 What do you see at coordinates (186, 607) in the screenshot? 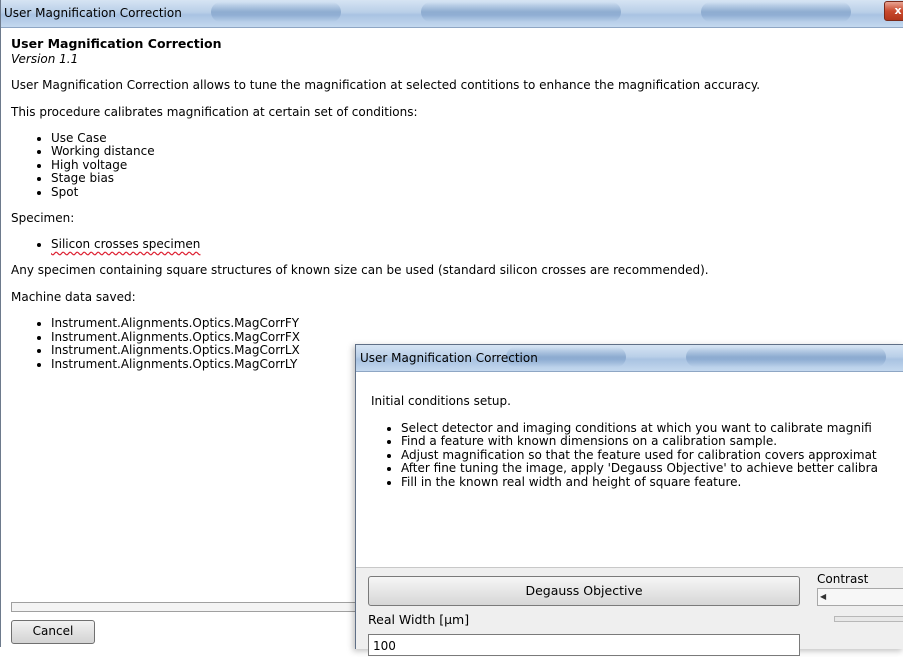
I see `progress-bar` at bounding box center [186, 607].